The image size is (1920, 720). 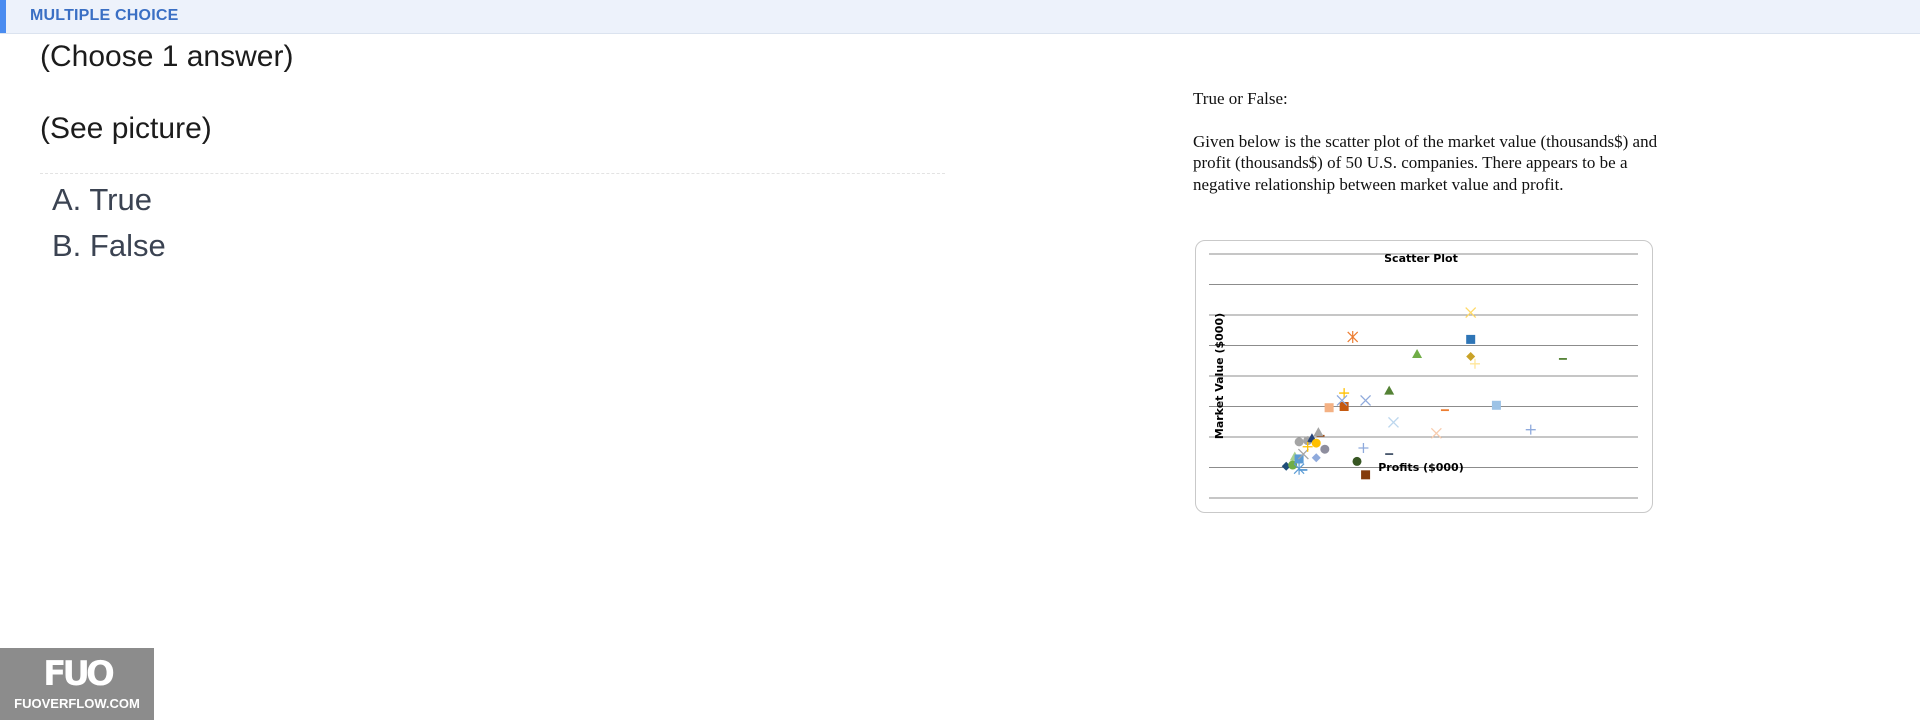 I want to click on question-type-label: MULTIPLE CHOICE, so click(x=104, y=15).